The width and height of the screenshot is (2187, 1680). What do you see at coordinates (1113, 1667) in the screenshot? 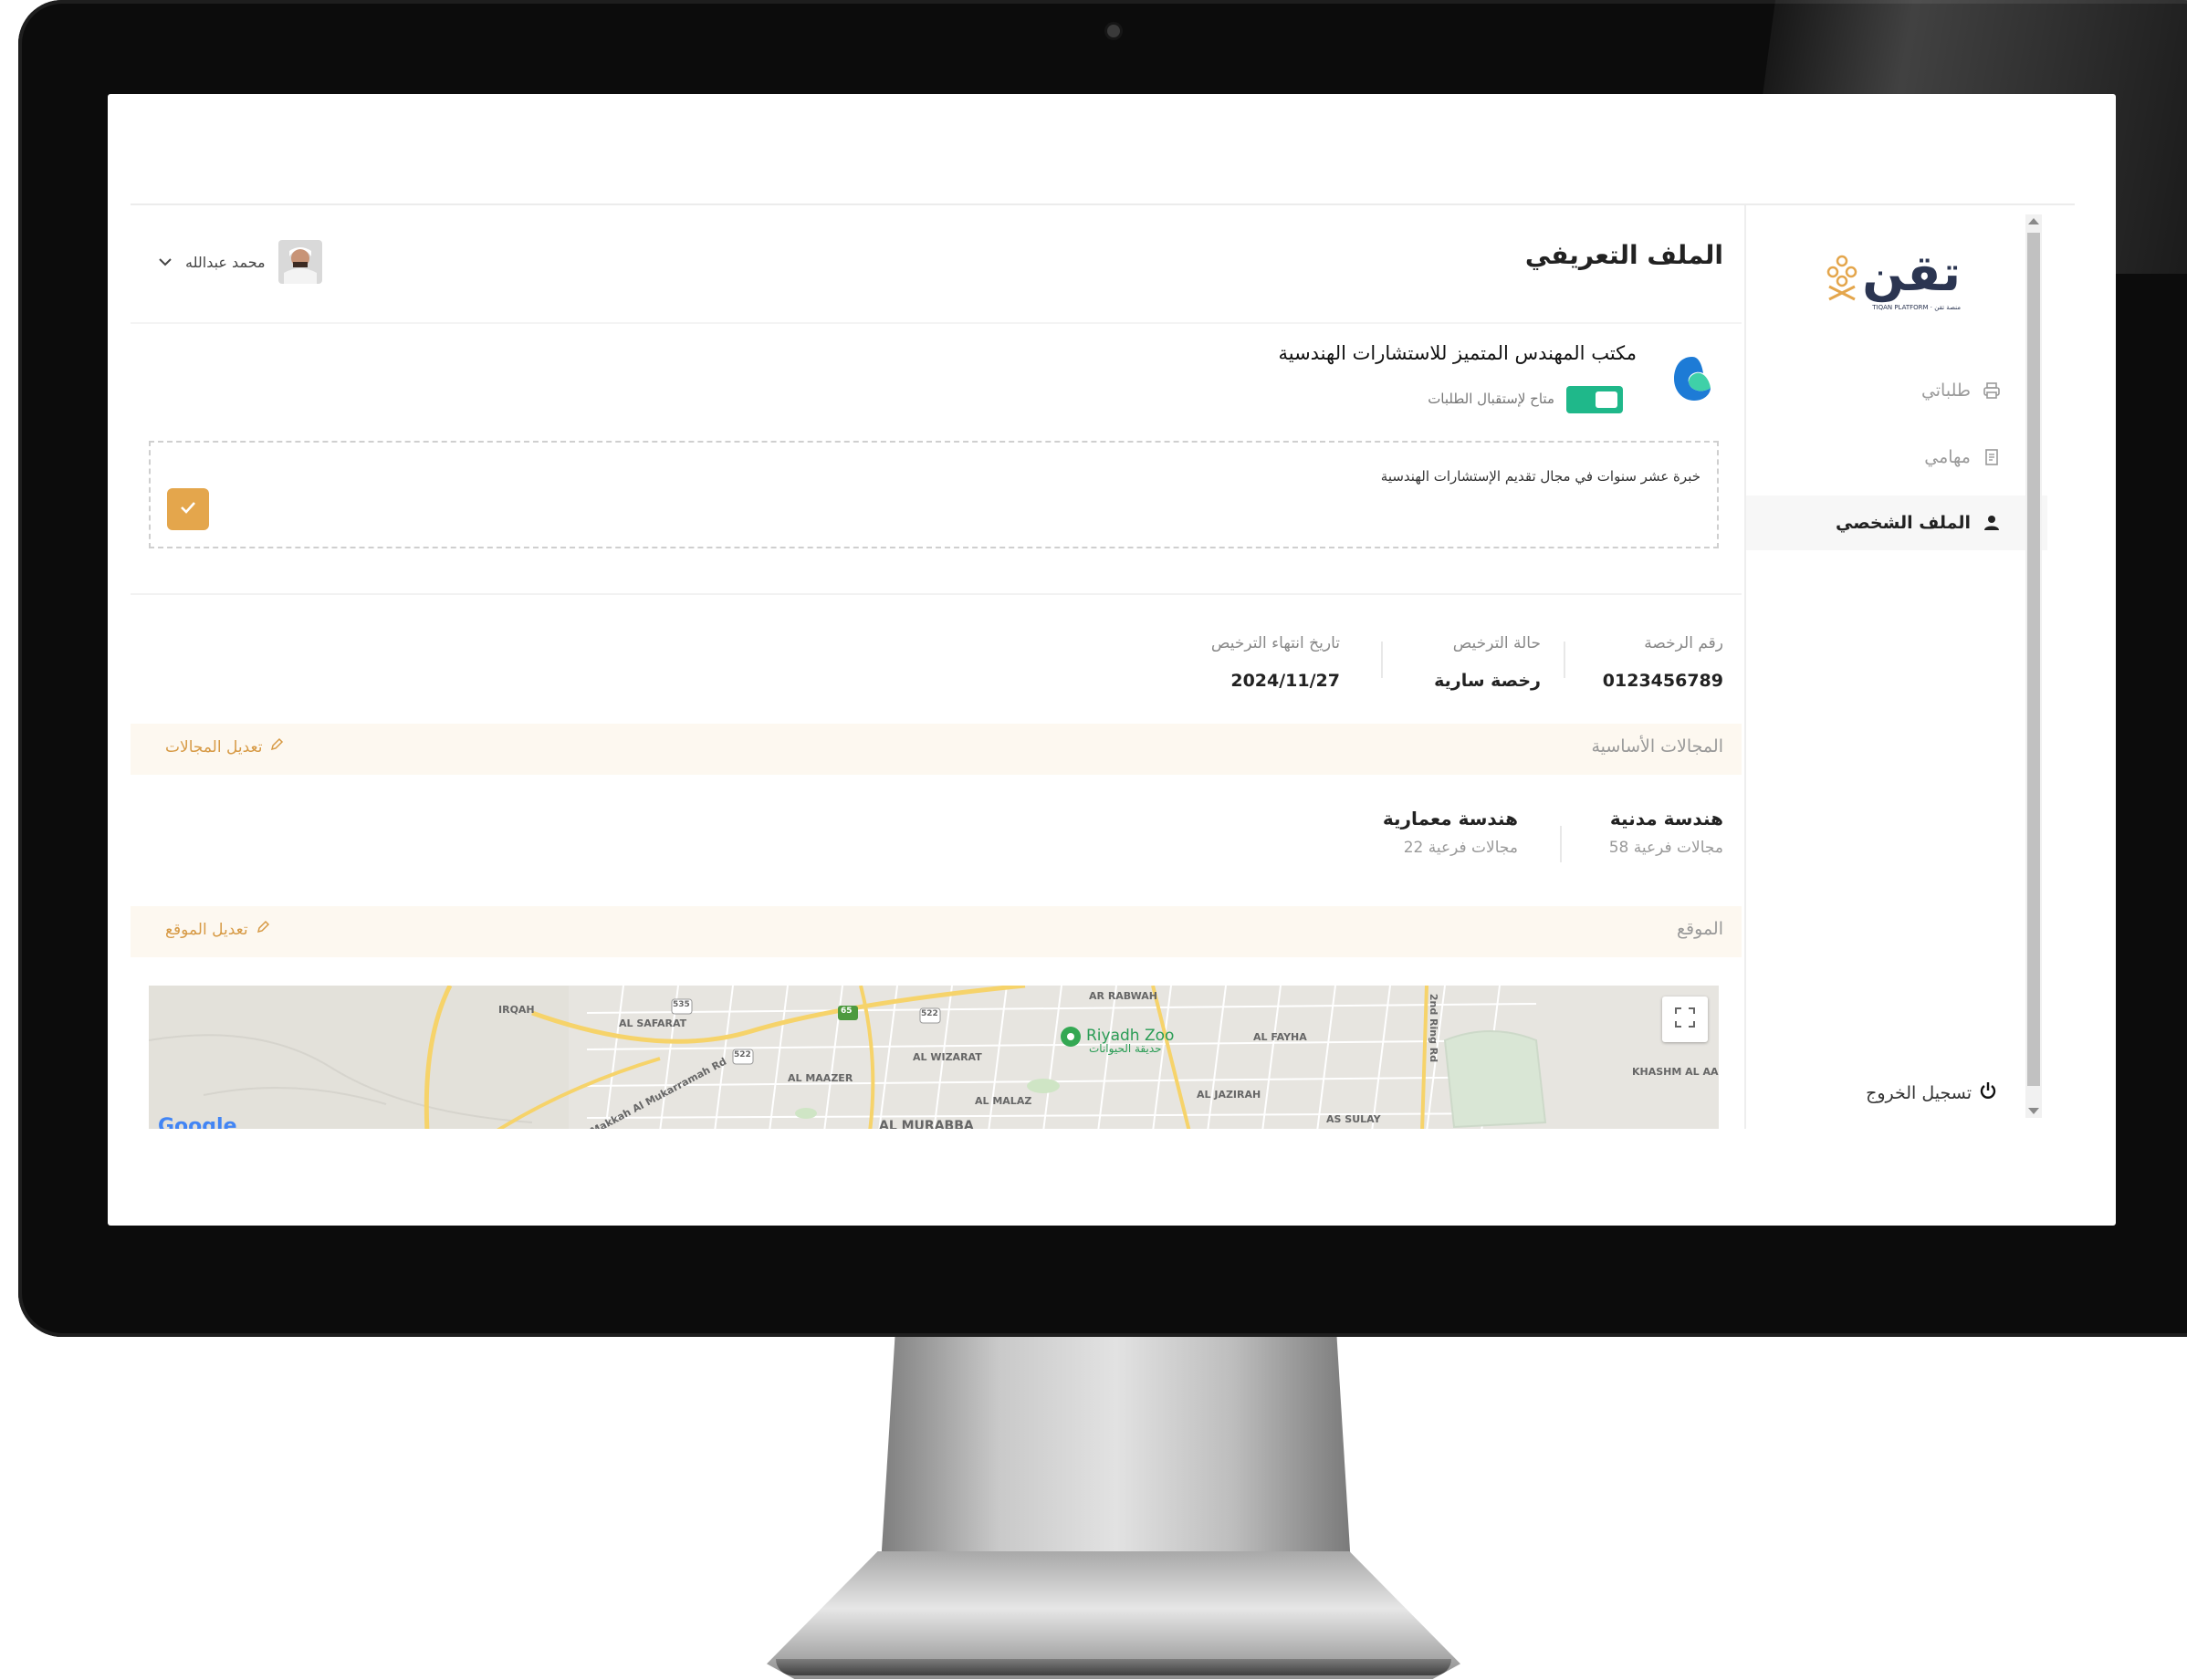
I see `monitor-stand-base-edge` at bounding box center [1113, 1667].